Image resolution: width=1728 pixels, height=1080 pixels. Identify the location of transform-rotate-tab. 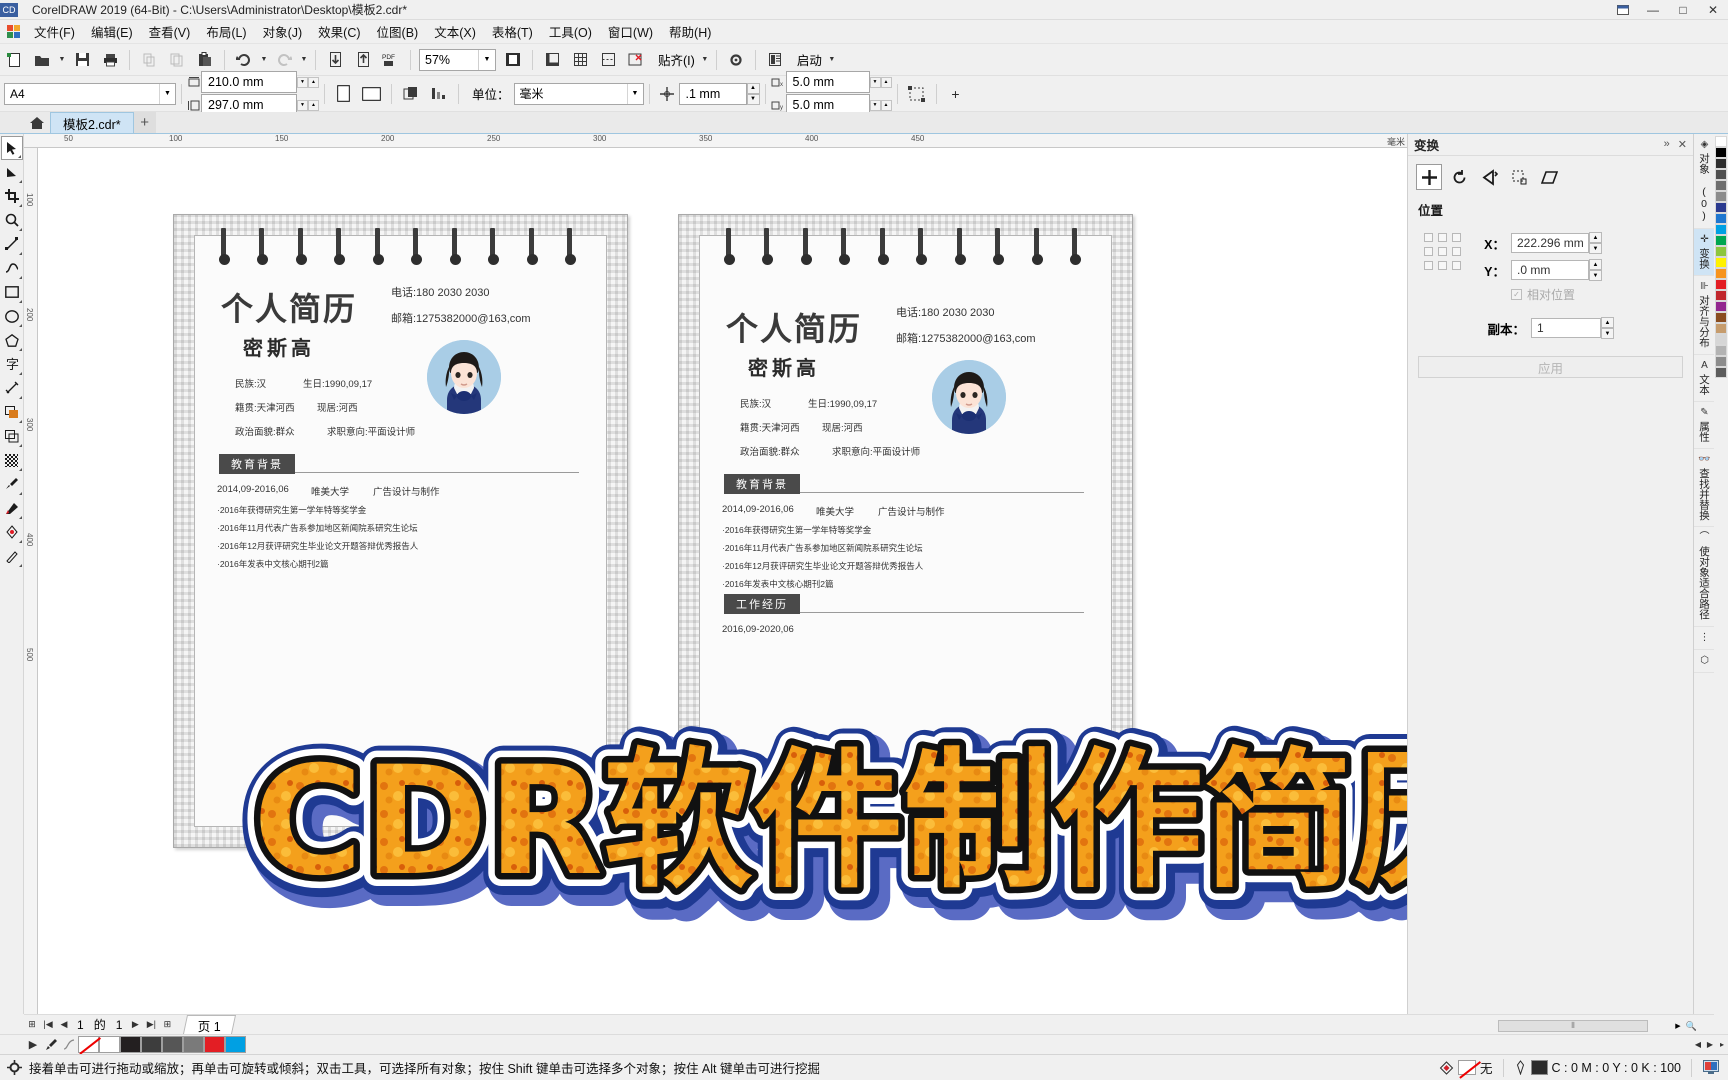
(1459, 177).